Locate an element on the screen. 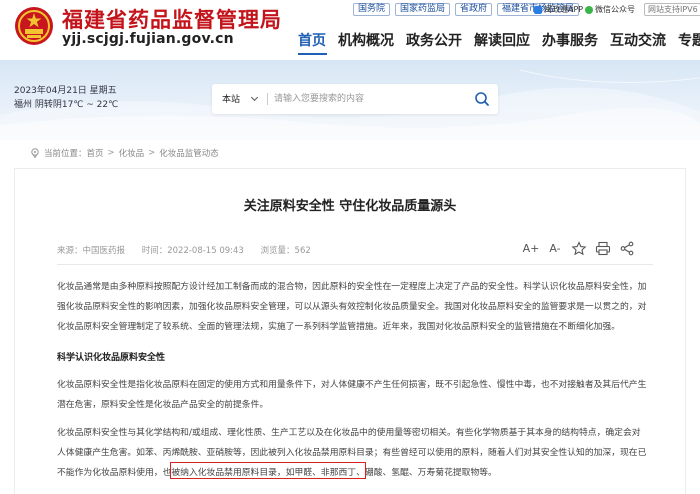  article-subheading: 科学认识化妆品原料安全性 is located at coordinates (111, 358).